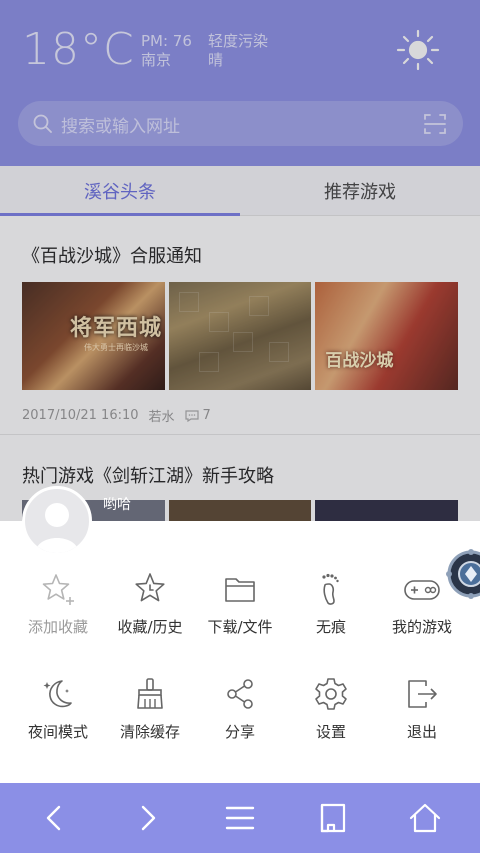  Describe the element at coordinates (330, 732) in the screenshot. I see `menu-label: 设置` at that location.